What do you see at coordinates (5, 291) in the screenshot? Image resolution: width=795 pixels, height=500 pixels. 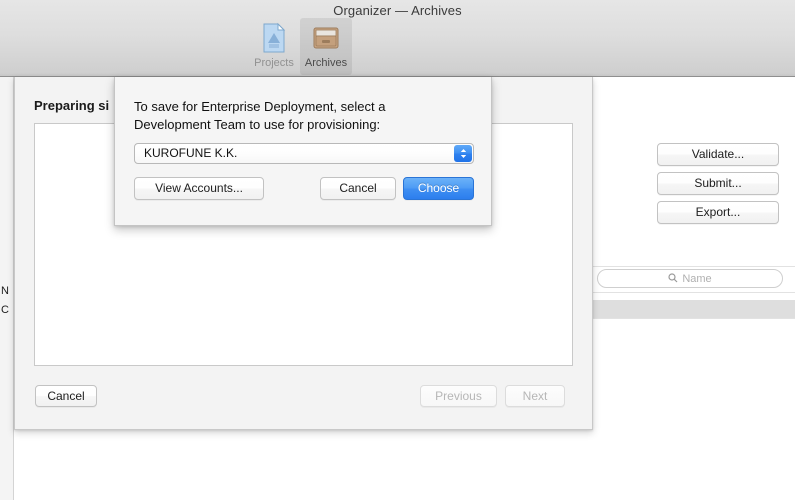 I see `clipped-header-name: N` at bounding box center [5, 291].